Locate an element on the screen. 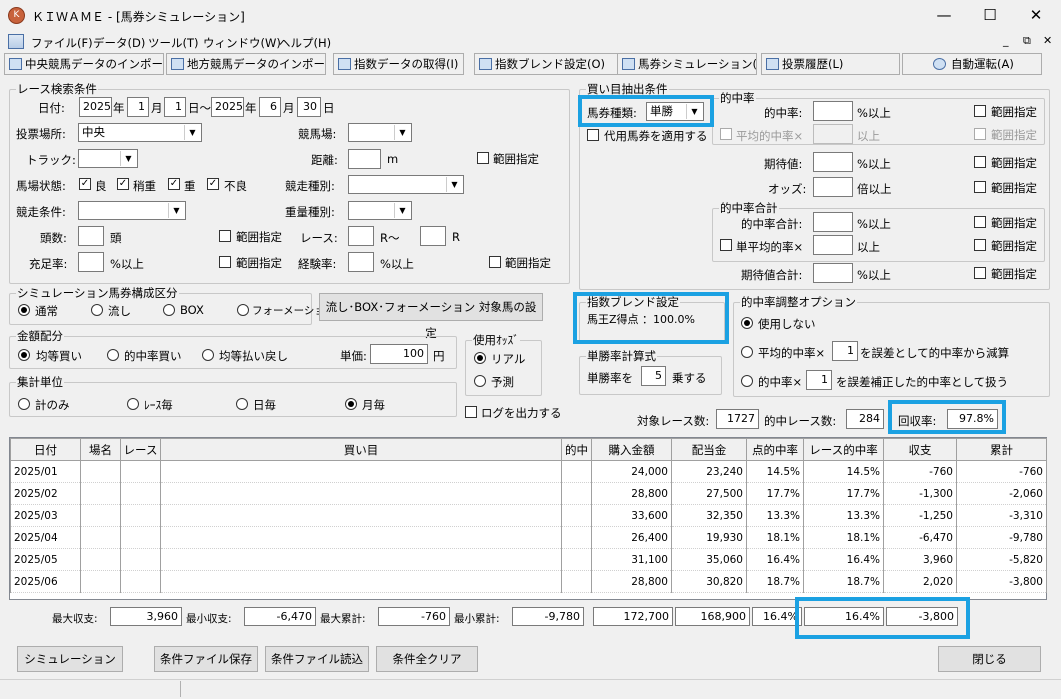 This screenshot has height=699, width=1061. col-tickets: 買い目 is located at coordinates (361, 449).